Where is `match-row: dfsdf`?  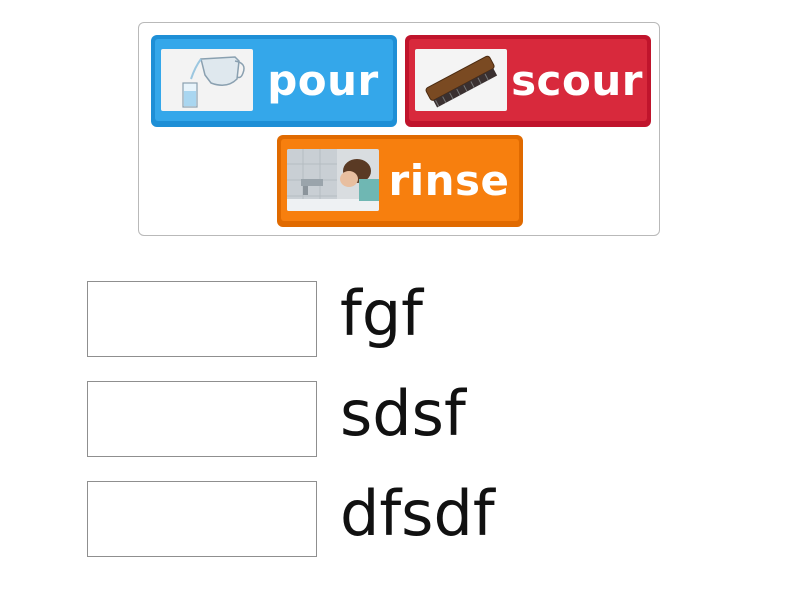 match-row: dfsdf is located at coordinates (387, 519).